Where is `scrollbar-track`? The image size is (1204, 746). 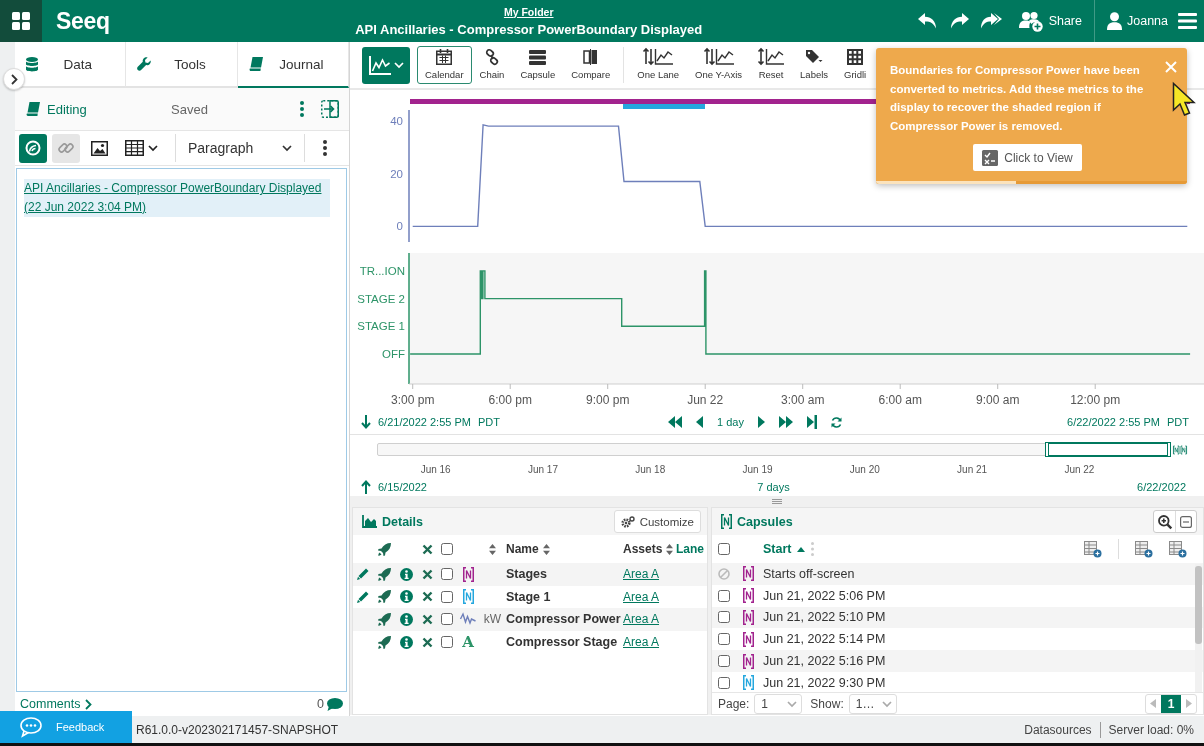 scrollbar-track is located at coordinates (1198, 628).